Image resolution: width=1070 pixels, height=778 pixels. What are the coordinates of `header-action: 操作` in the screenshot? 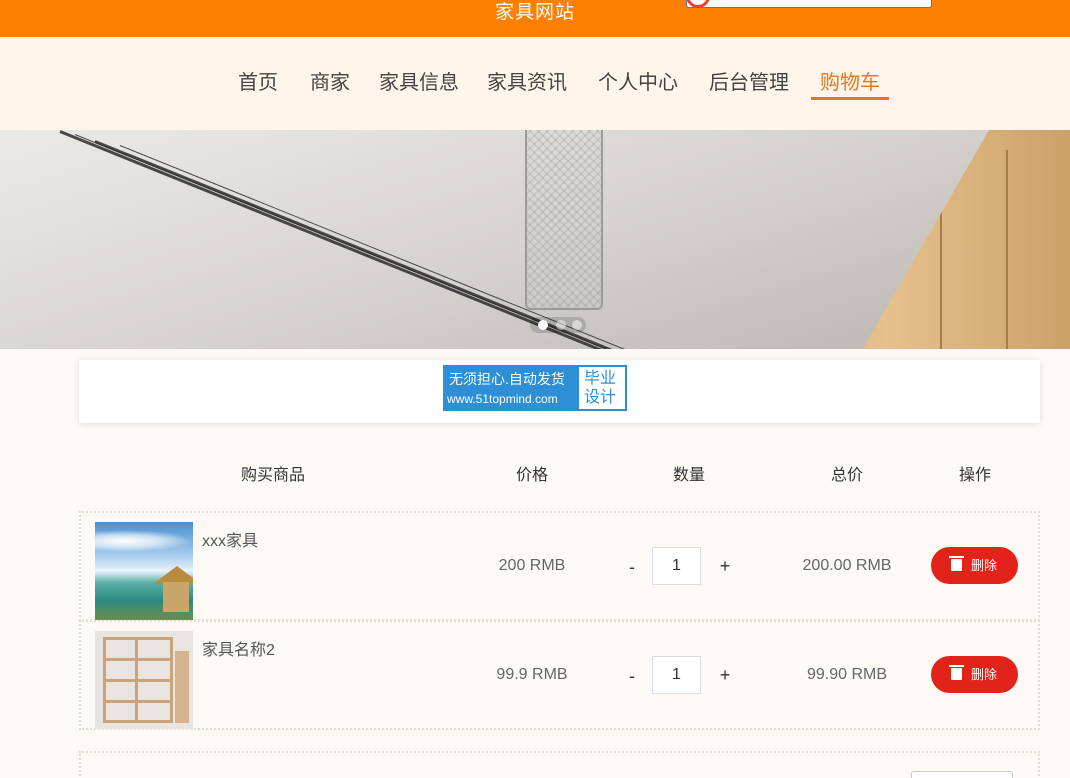 It's located at (975, 475).